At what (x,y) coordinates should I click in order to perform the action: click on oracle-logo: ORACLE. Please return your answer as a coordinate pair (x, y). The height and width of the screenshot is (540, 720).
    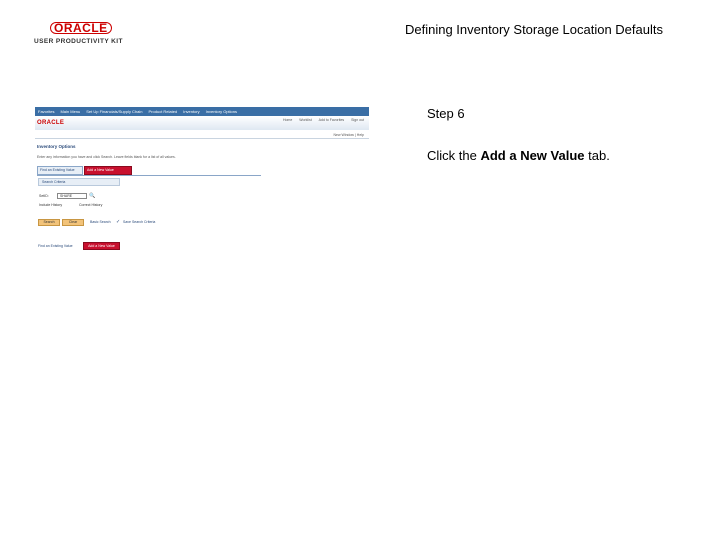
    Looking at the image, I should click on (51, 123).